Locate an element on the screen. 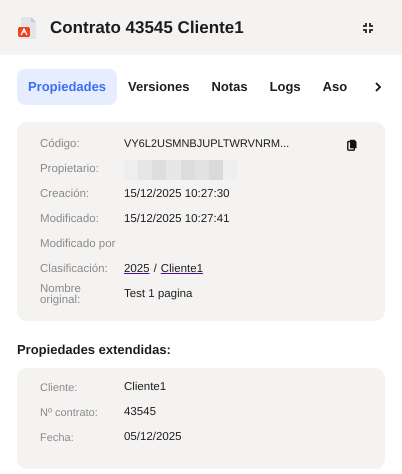  tab: Propiedades is located at coordinates (67, 87).